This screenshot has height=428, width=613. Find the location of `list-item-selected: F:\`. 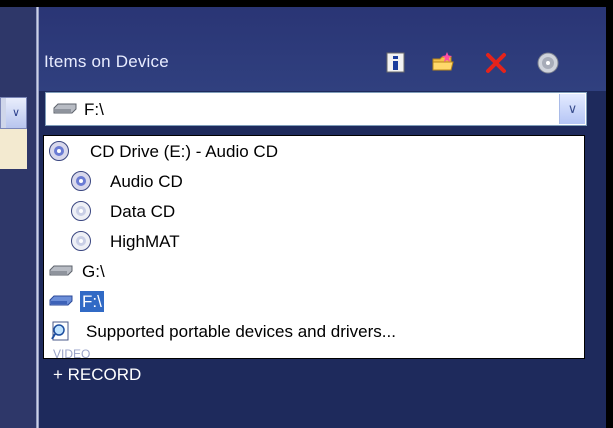

list-item-selected: F:\ is located at coordinates (314, 301).